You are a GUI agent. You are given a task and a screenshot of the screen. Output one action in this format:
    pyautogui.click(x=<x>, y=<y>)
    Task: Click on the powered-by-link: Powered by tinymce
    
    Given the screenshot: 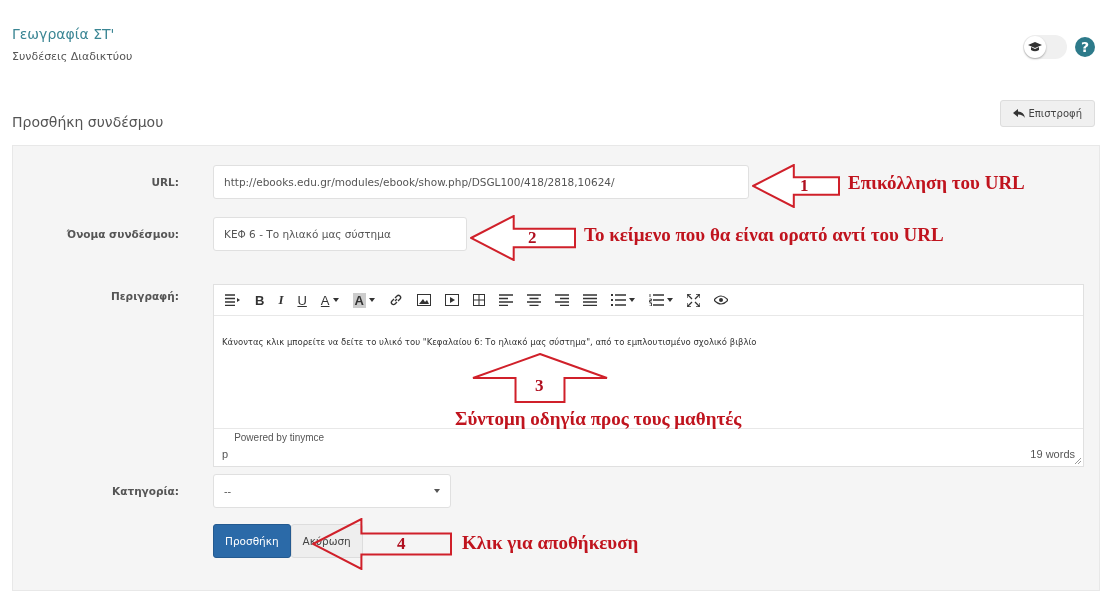 What is the action you would take?
    pyautogui.click(x=279, y=437)
    